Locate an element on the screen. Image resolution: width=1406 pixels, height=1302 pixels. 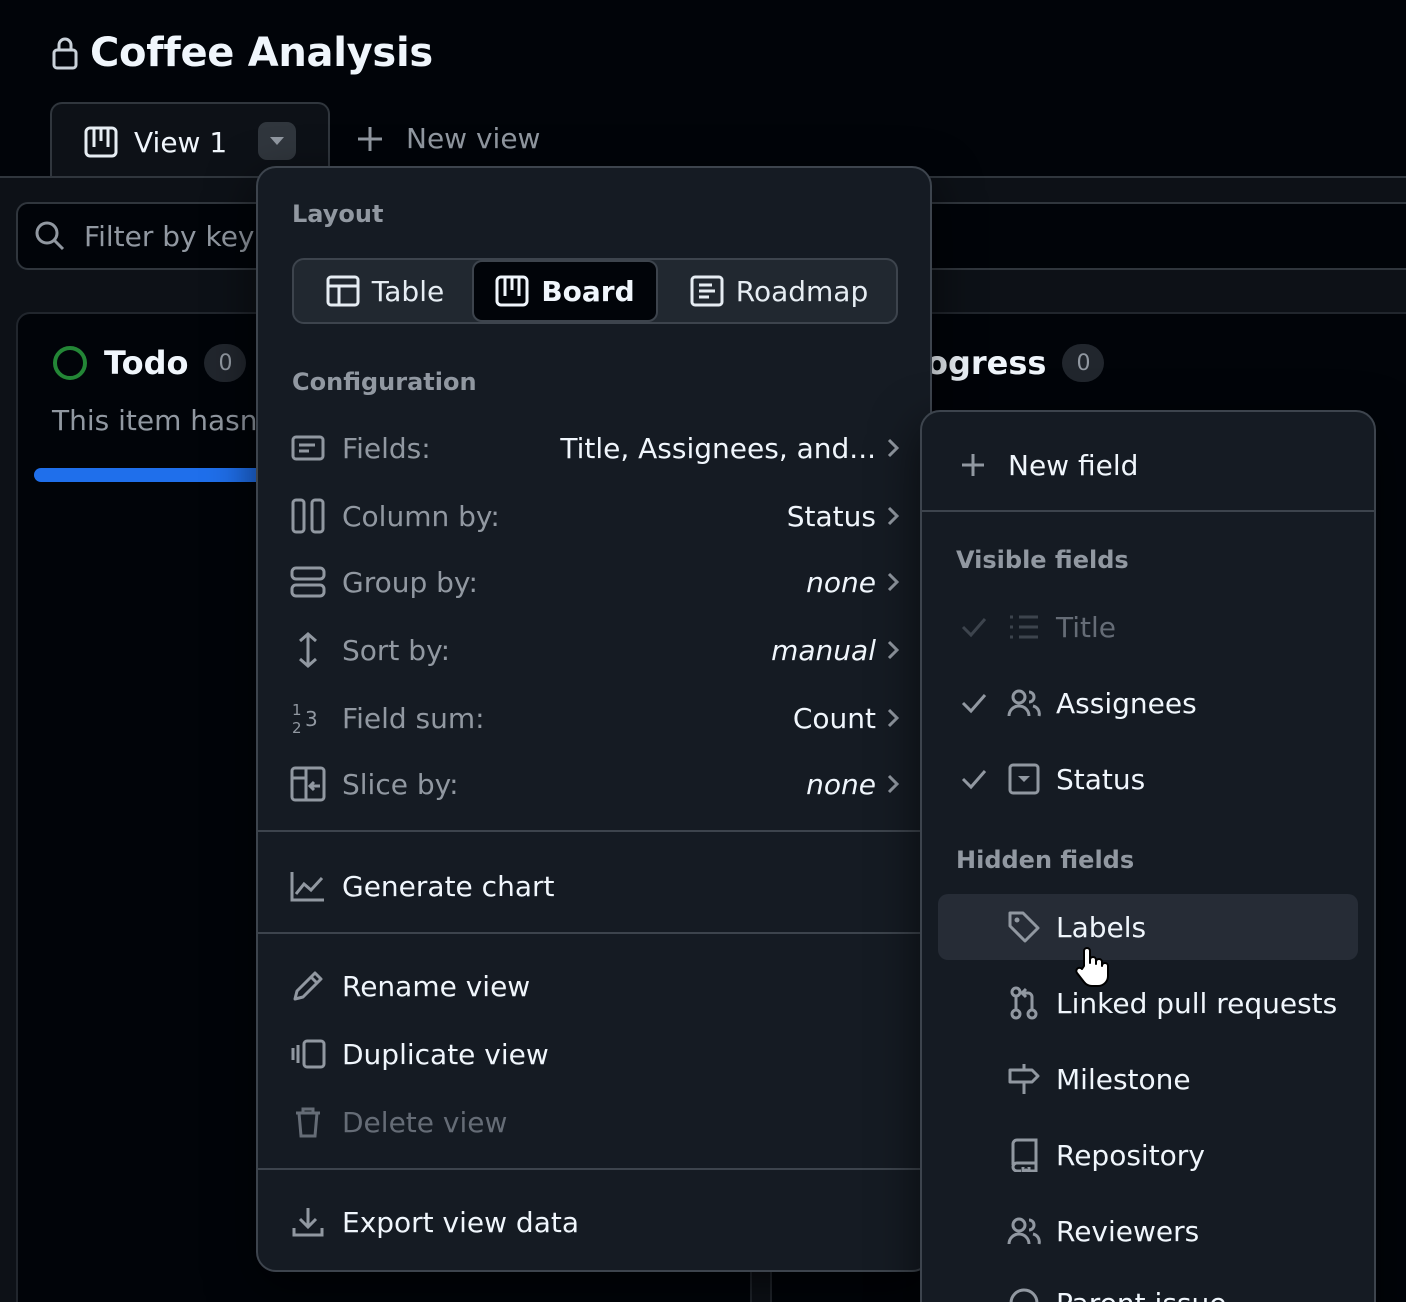
new-view-button: New view is located at coordinates (448, 138).